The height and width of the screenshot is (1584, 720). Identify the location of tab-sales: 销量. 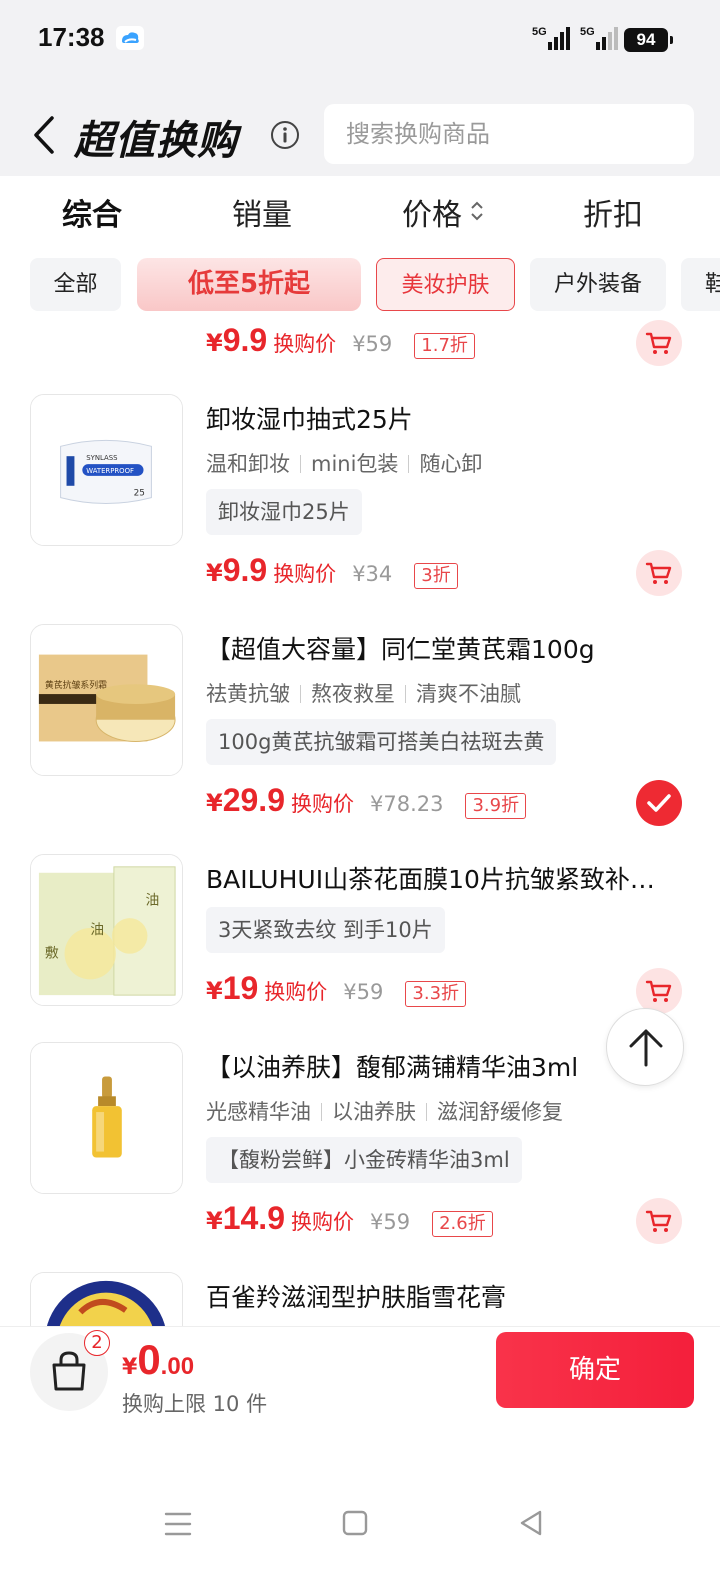
(262, 212).